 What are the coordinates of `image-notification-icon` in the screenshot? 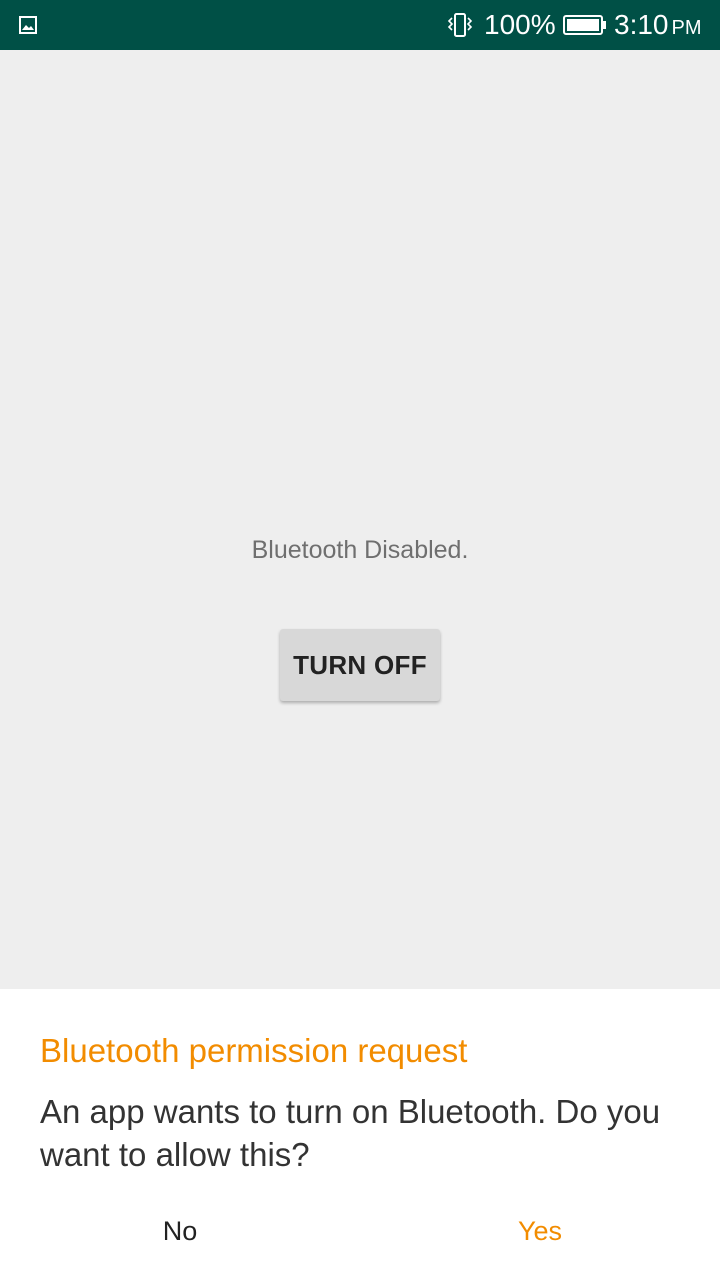 It's located at (28, 25).